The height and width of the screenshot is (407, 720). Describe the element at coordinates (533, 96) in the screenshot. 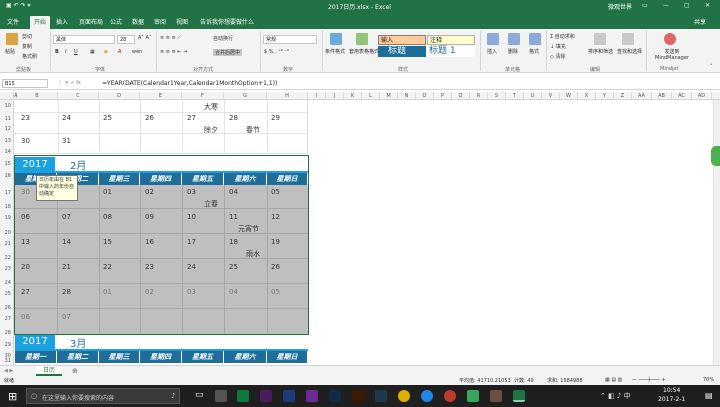

I see `column-header-u: U` at that location.